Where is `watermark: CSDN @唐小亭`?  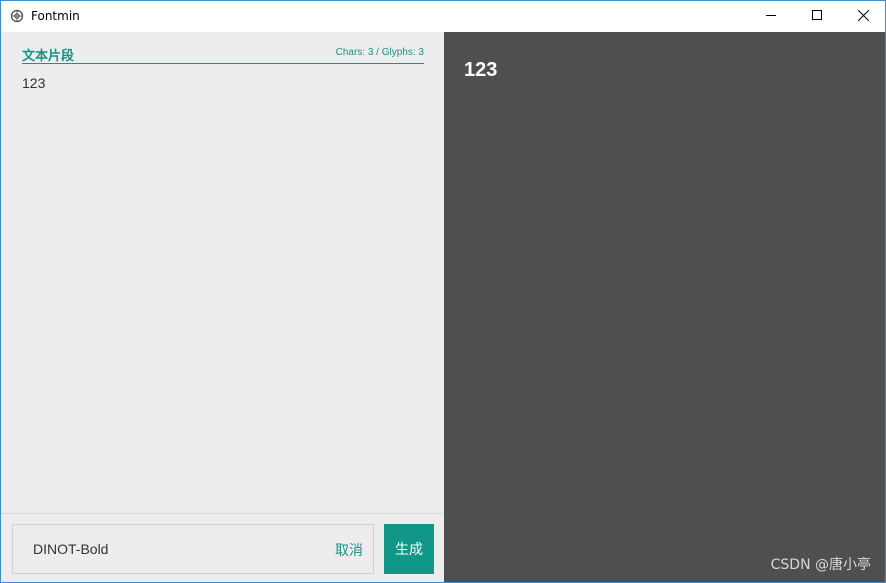
watermark: CSDN @唐小亭 is located at coordinates (820, 565).